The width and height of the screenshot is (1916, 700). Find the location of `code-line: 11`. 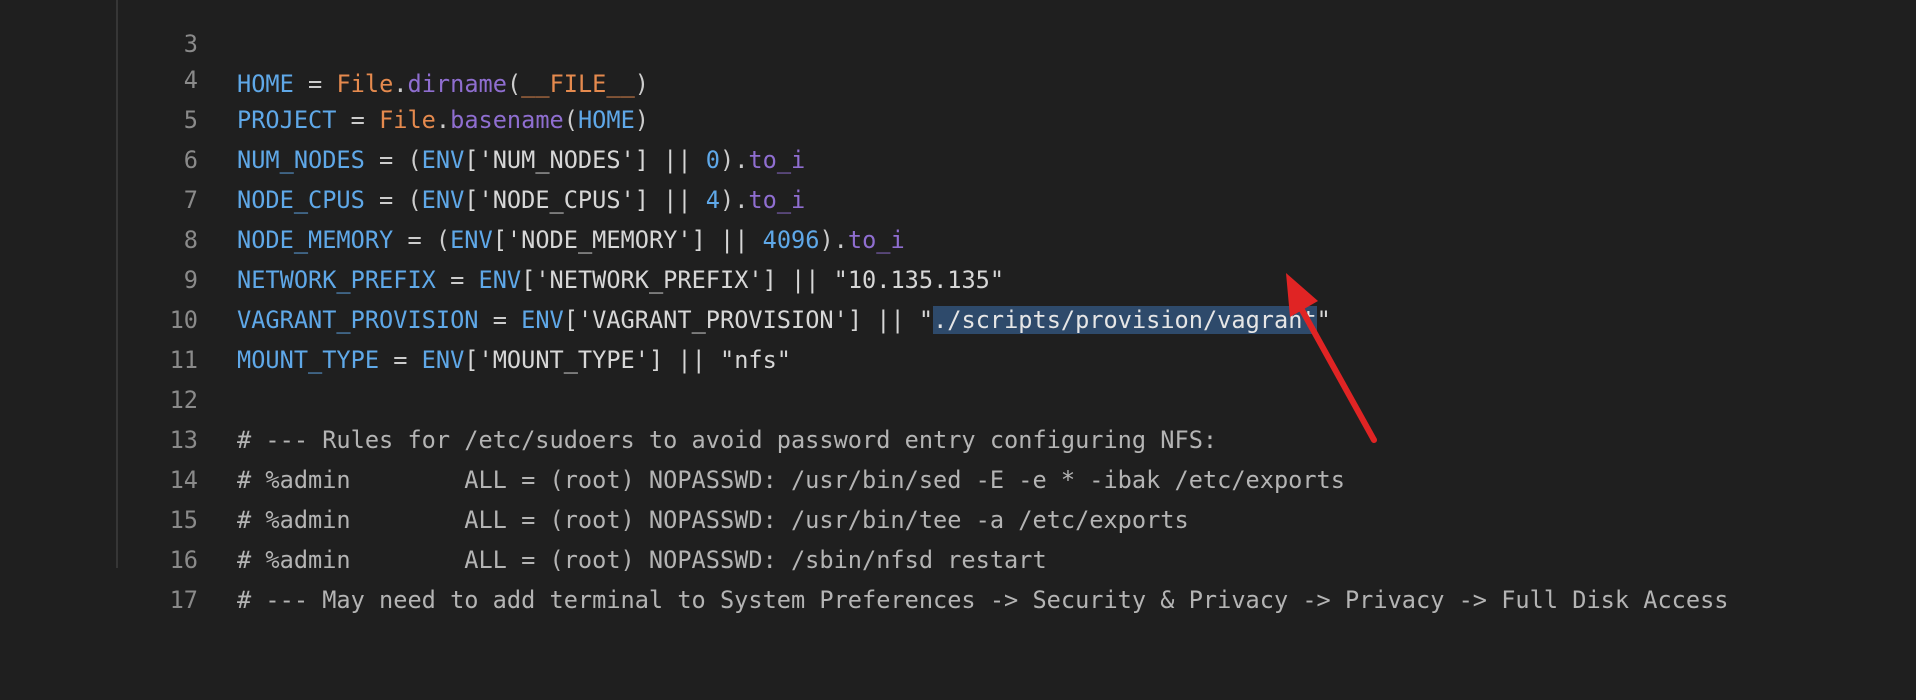

code-line: 11 is located at coordinates (958, 337).